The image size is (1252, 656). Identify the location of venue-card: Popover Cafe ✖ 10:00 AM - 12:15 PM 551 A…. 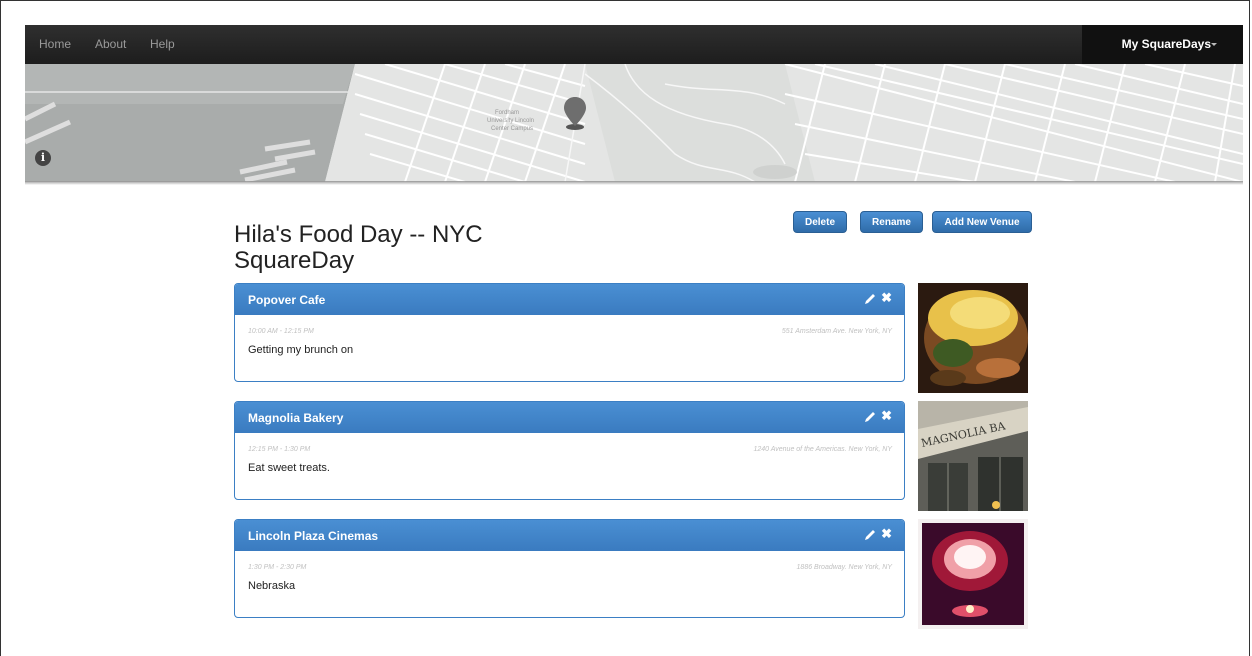
(569, 332).